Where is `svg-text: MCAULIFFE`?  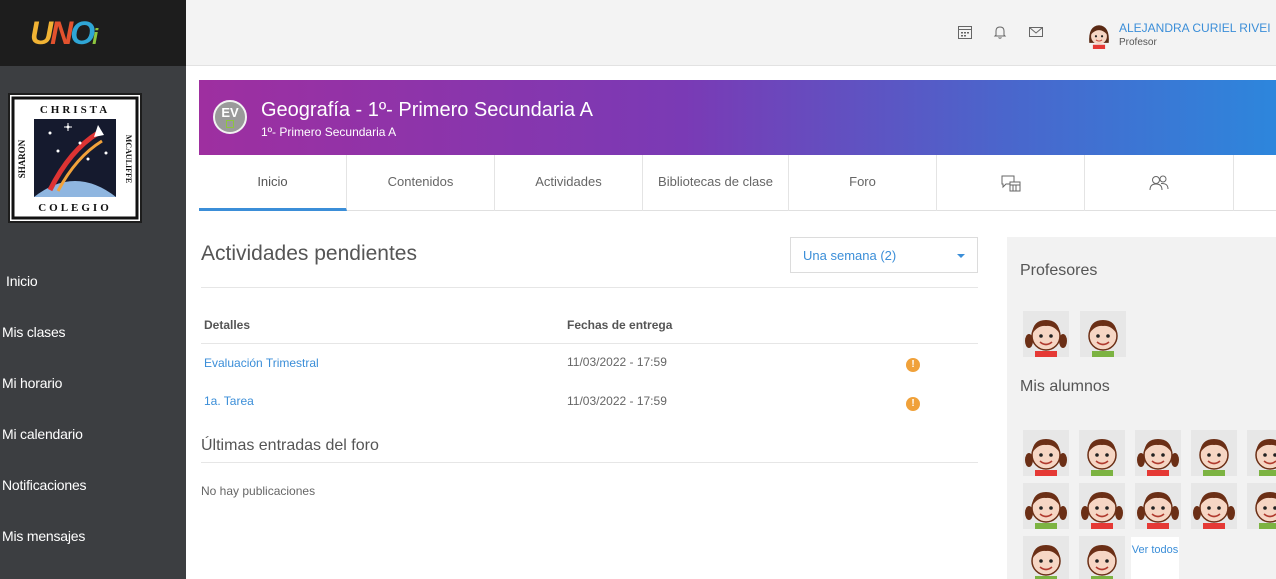
svg-text: MCAULIFFE is located at coordinates (128, 159).